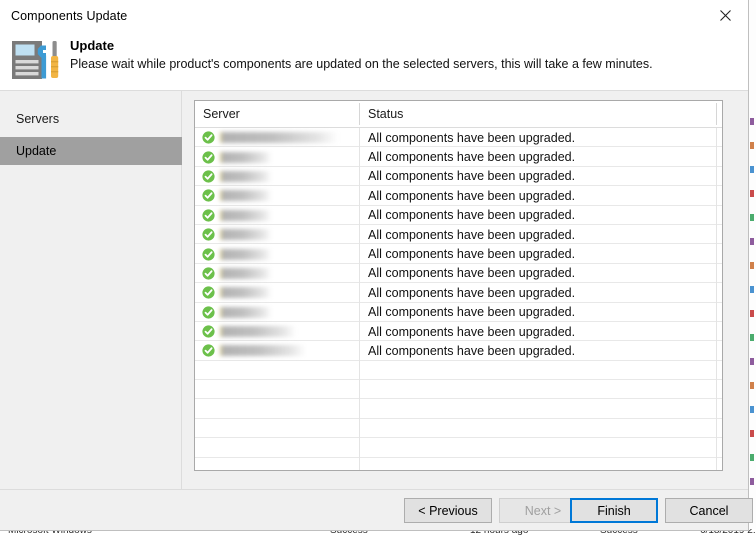  I want to click on window-title: Components Update, so click(69, 16).